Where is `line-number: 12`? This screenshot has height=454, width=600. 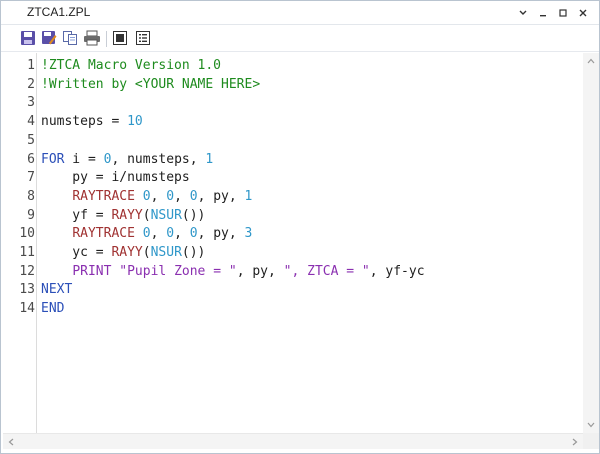 line-number: 12 is located at coordinates (27, 271).